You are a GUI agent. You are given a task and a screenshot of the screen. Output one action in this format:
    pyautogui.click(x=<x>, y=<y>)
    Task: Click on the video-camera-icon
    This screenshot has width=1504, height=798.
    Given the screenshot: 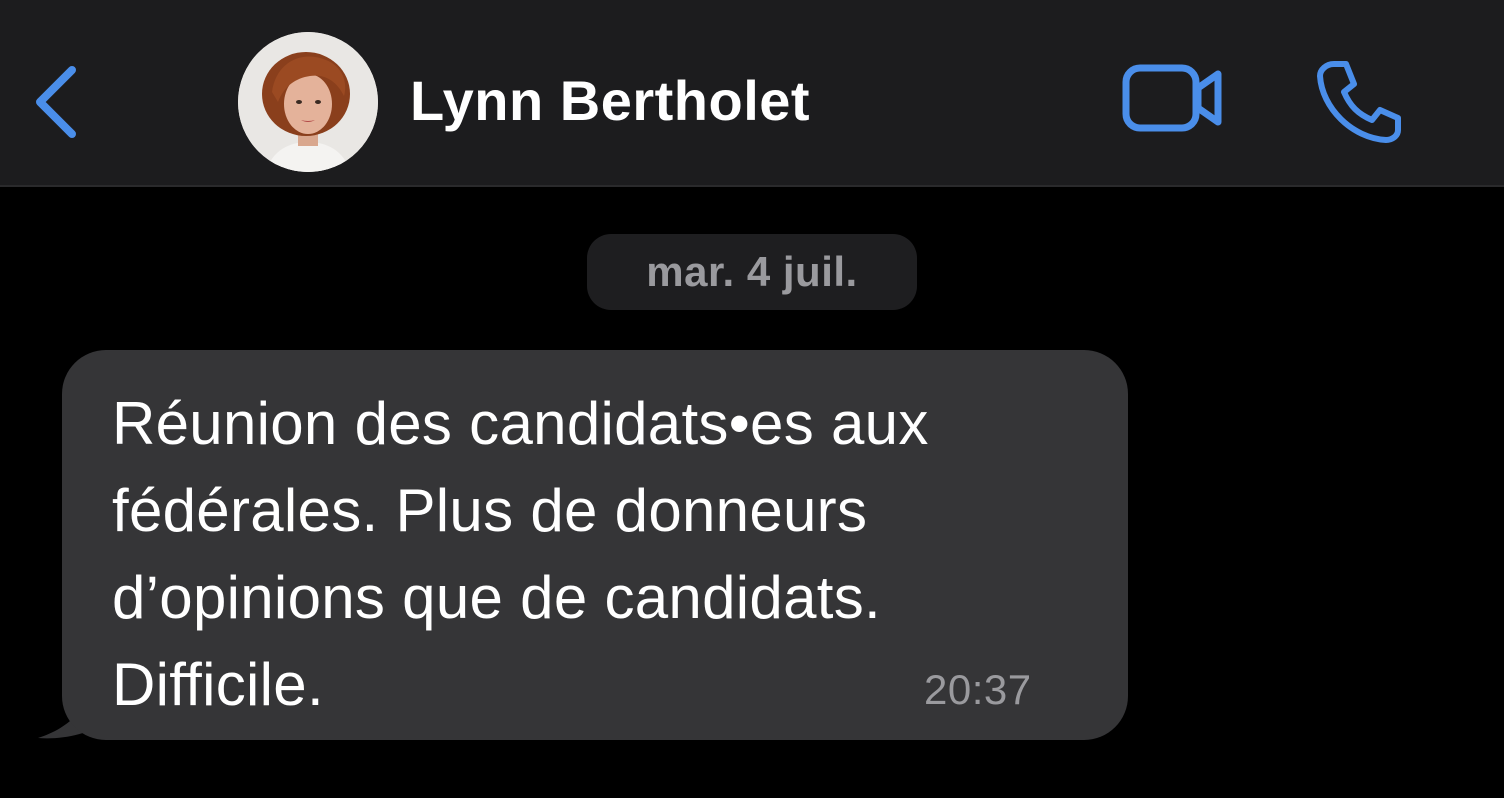 What is the action you would take?
    pyautogui.click(x=1172, y=98)
    